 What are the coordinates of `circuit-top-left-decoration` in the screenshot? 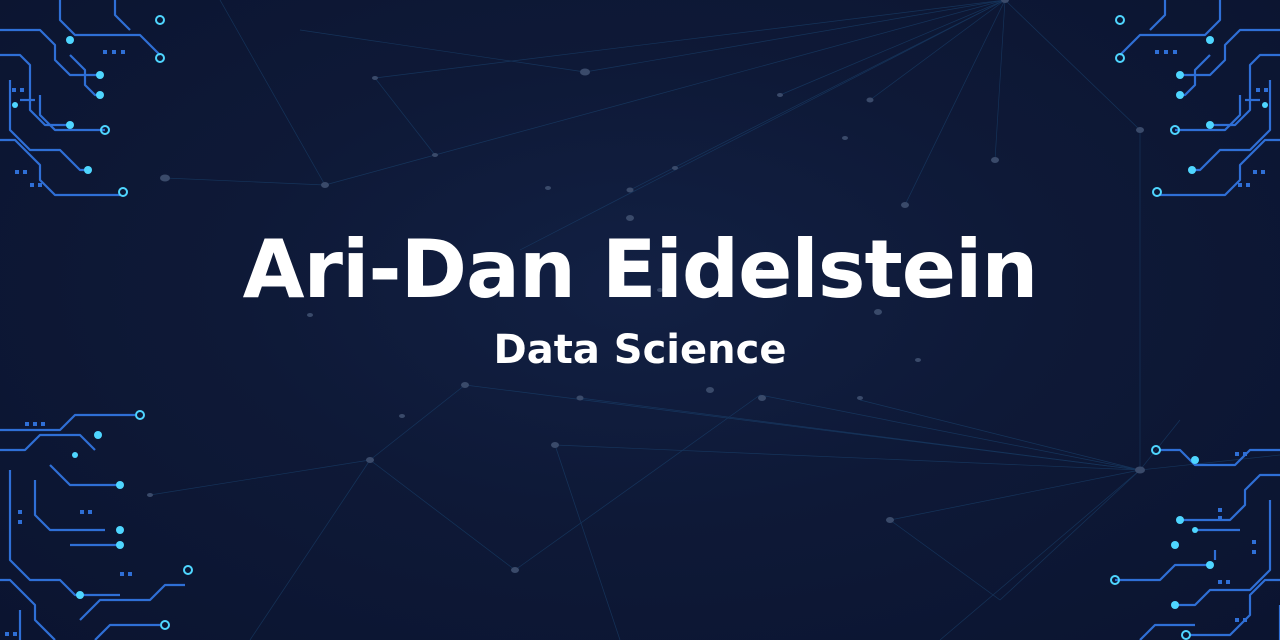 It's located at (82, 98).